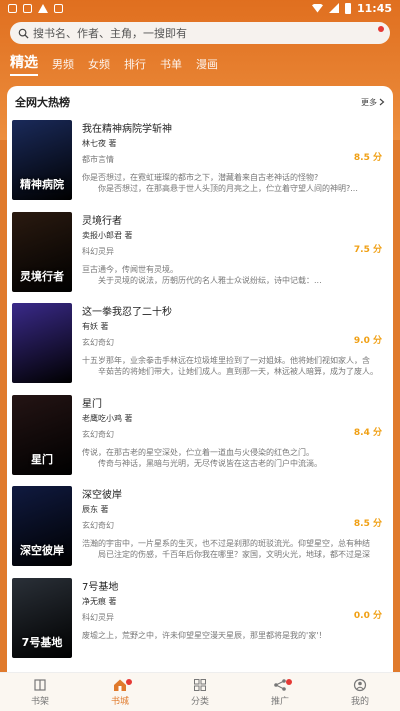 The height and width of the screenshot is (711, 400). What do you see at coordinates (317, 8) in the screenshot?
I see `wifi-icon` at bounding box center [317, 8].